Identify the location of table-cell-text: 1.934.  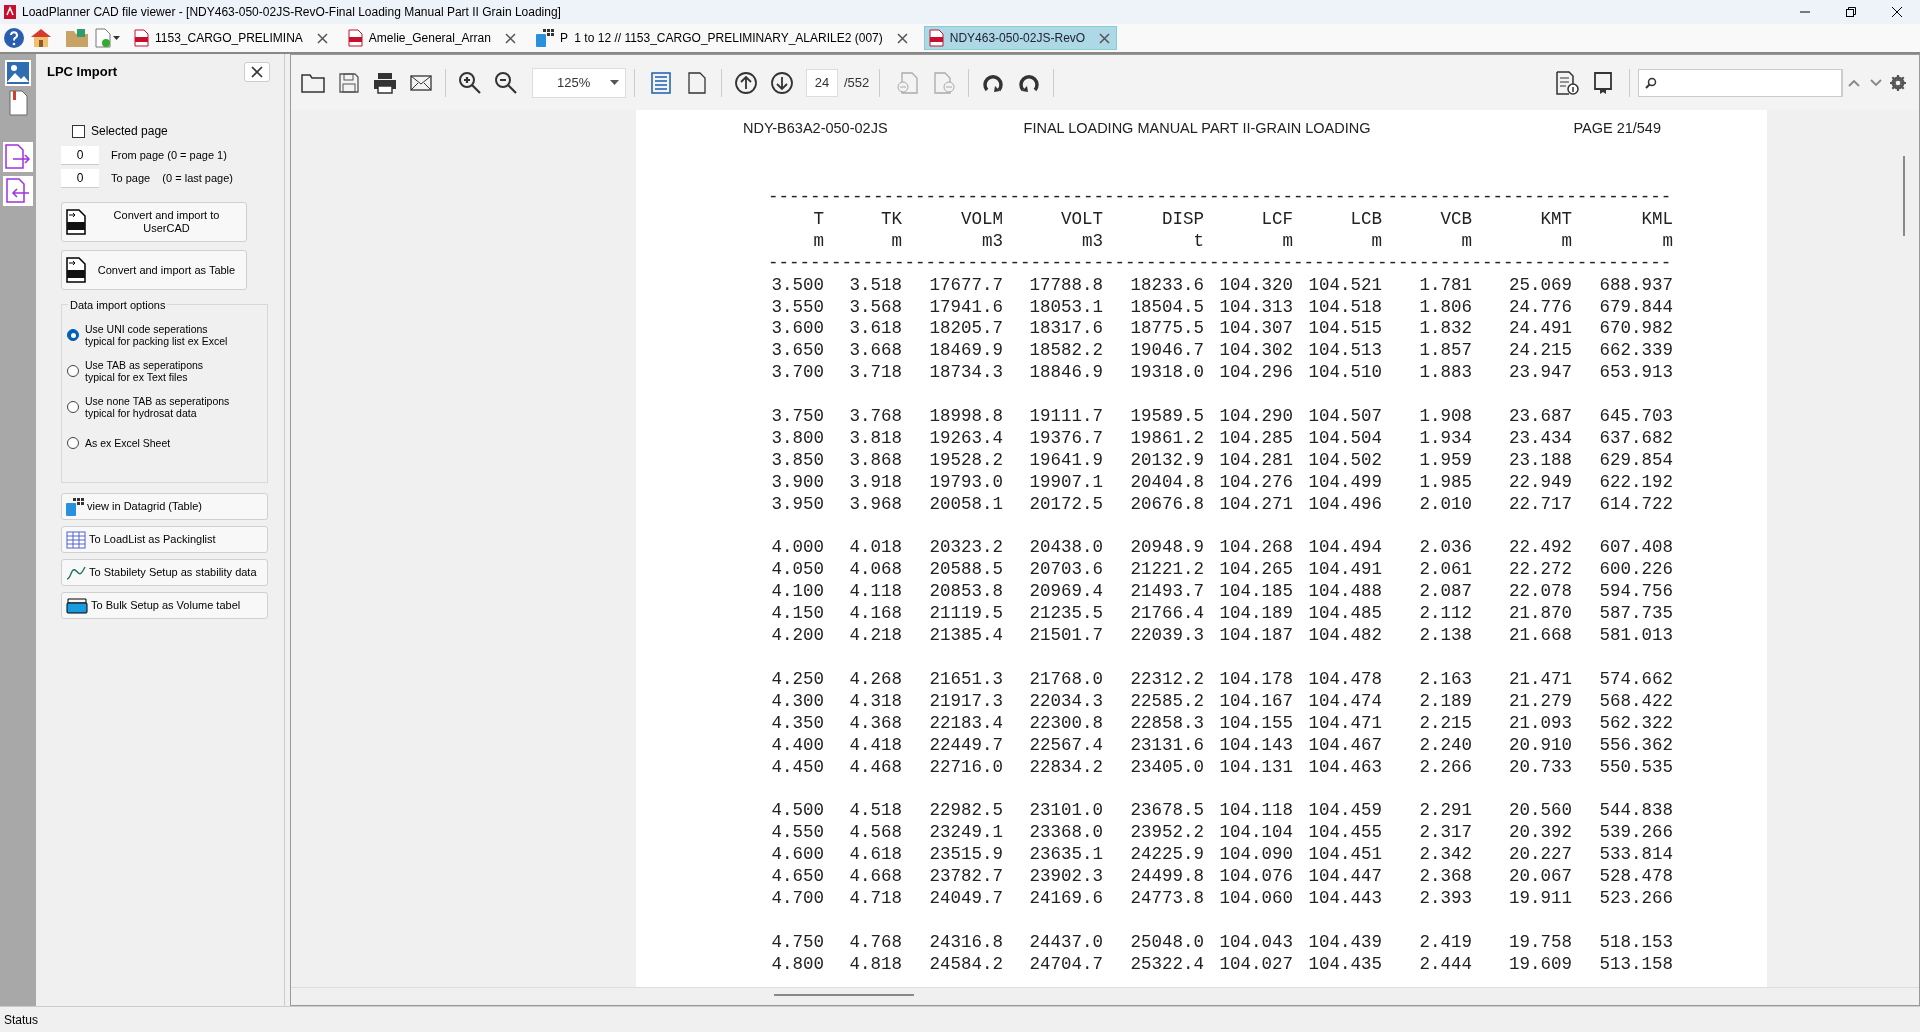
(1445, 438).